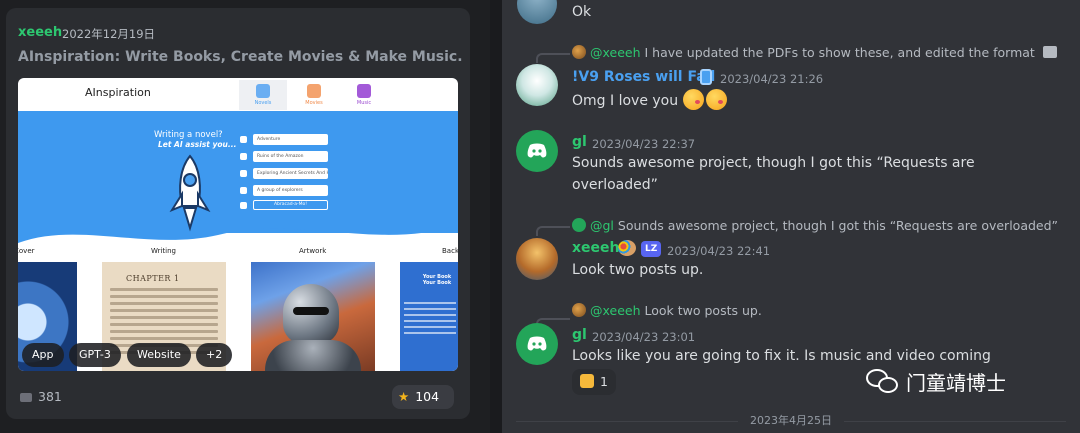 This screenshot has height=433, width=1080. Describe the element at coordinates (243, 173) in the screenshot. I see `plot-icon` at that location.